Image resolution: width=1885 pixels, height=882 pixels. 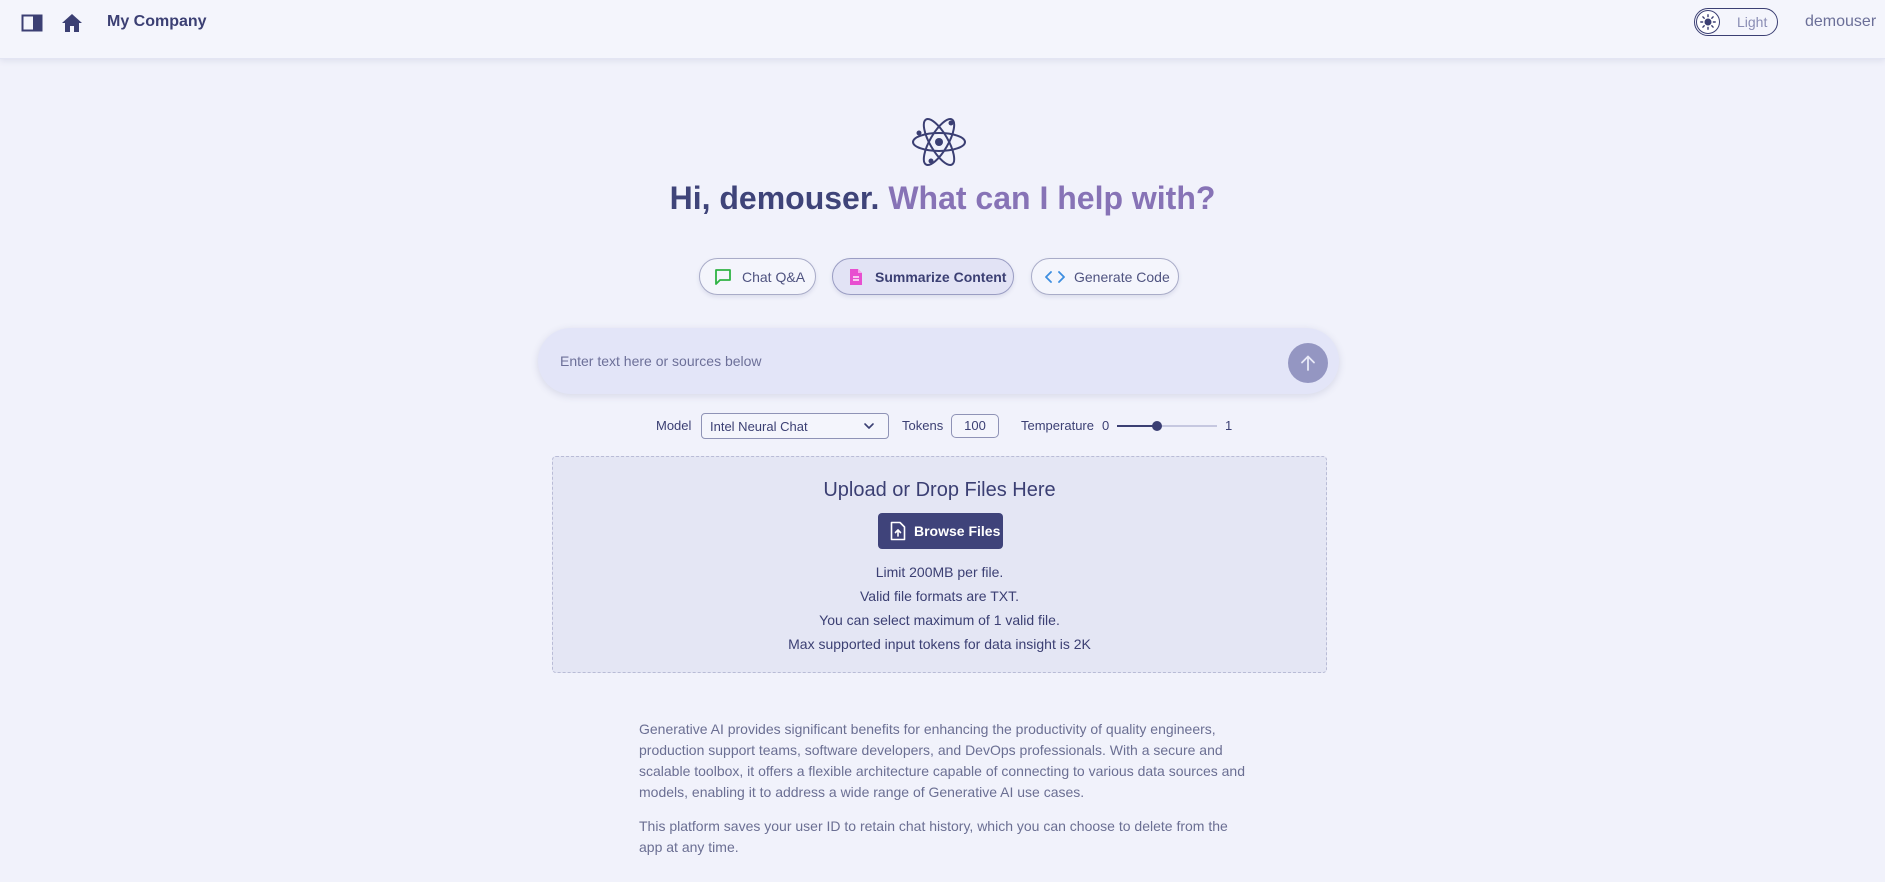 What do you see at coordinates (1840, 22) in the screenshot?
I see `username: demouser` at bounding box center [1840, 22].